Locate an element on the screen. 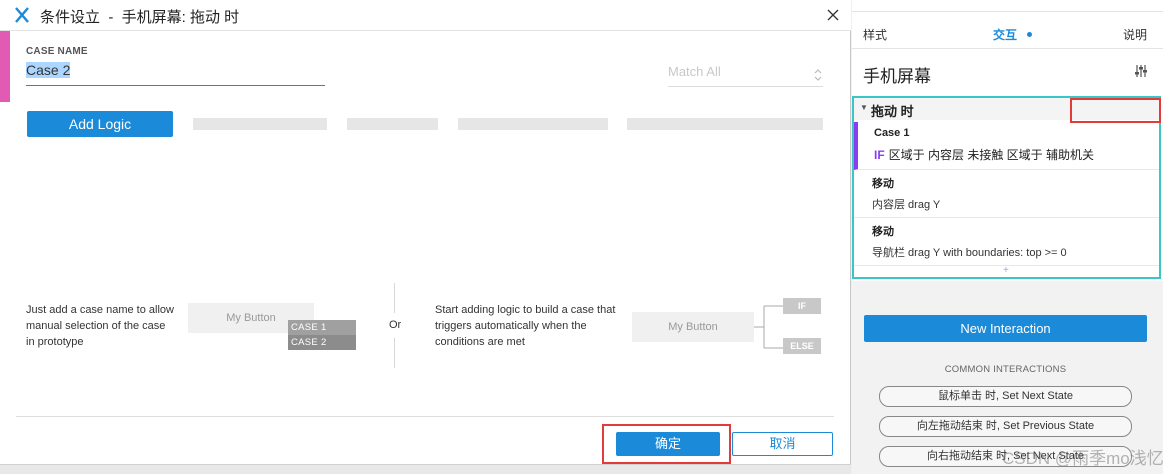 The width and height of the screenshot is (1163, 474). panel-tabs: 样式 交互 说明 is located at coordinates (1007, 36).